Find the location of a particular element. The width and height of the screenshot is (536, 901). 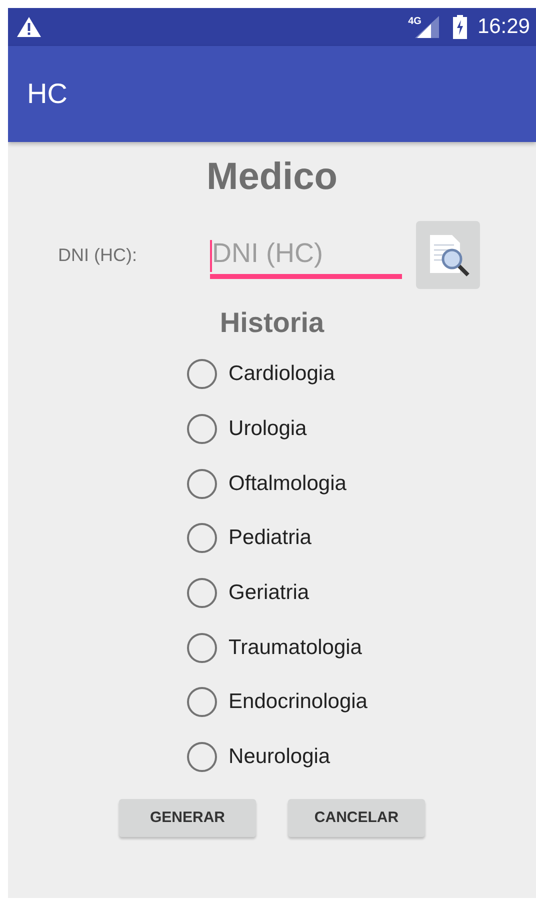

battery-icon is located at coordinates (460, 27).